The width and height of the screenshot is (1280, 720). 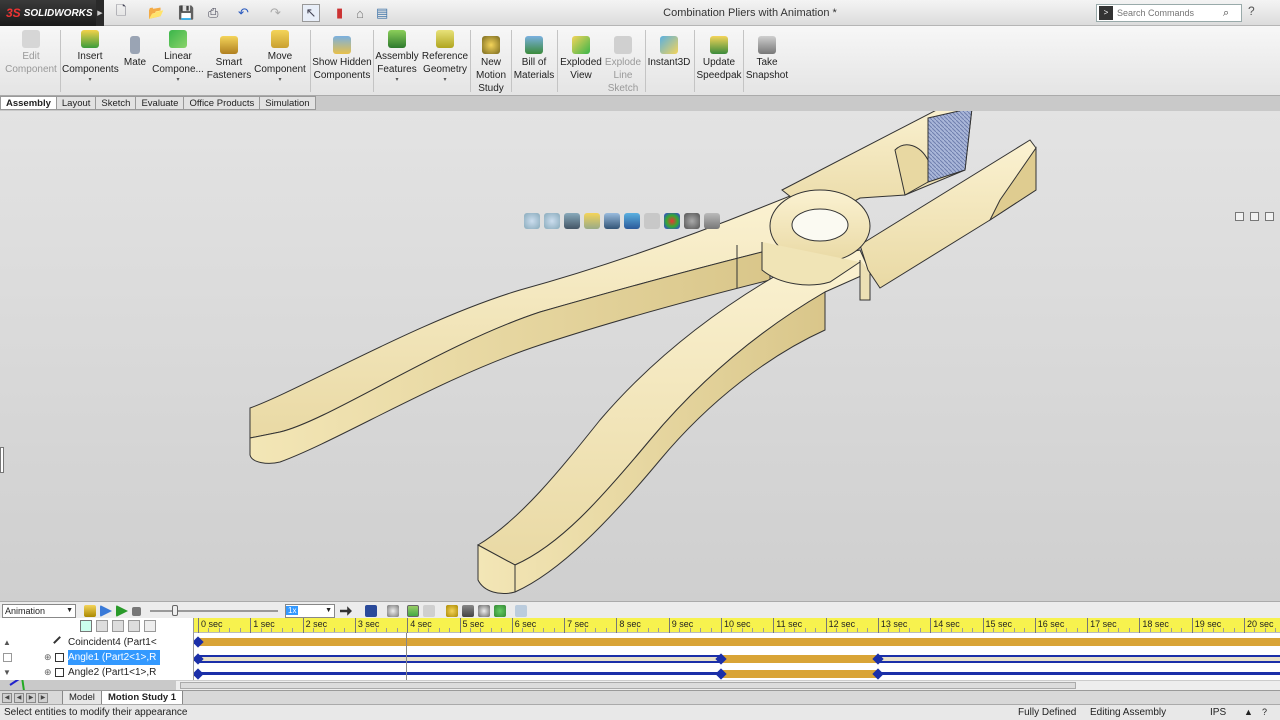 I want to click on time-bar, so click(x=406, y=656).